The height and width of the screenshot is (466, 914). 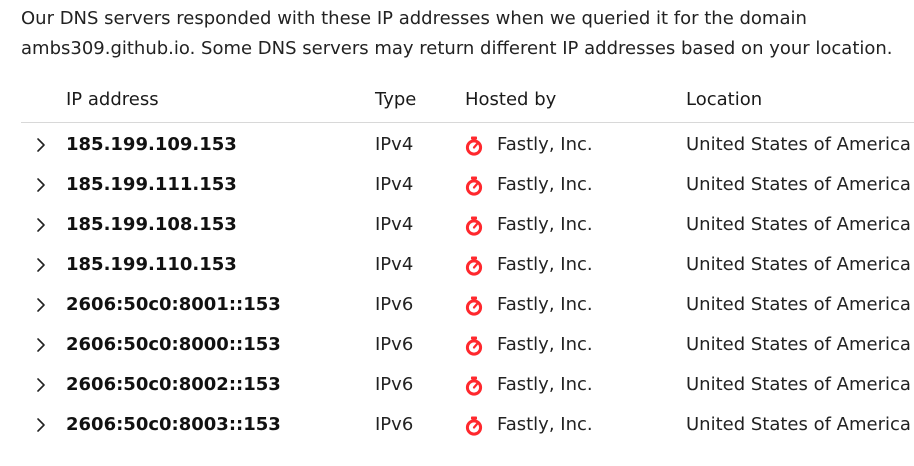 I want to click on header-hosted-by: Hosted by, so click(x=511, y=99).